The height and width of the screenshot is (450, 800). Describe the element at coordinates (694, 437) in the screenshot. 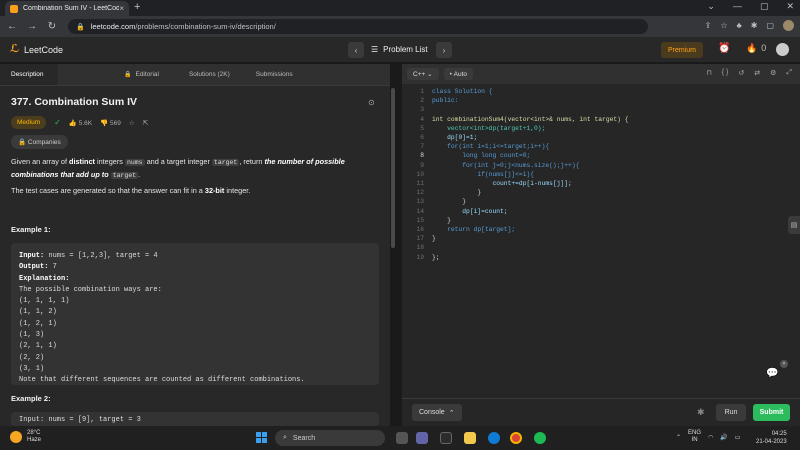

I see `language-indicator: ENG IN` at that location.